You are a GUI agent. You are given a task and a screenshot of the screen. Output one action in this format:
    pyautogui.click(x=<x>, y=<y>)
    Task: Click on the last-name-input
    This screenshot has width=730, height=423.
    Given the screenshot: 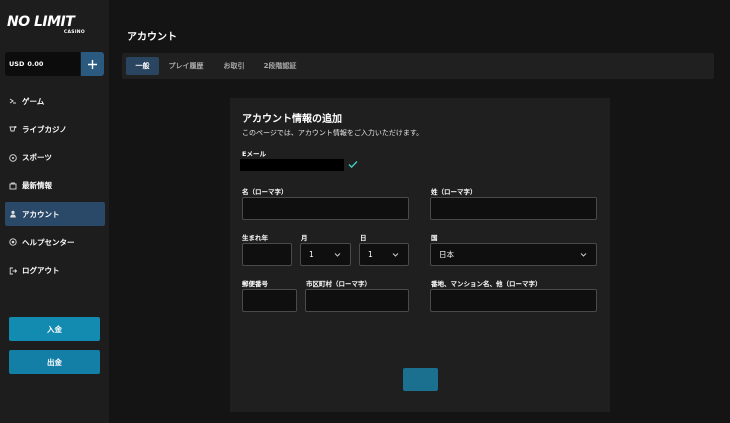 What is the action you would take?
    pyautogui.click(x=513, y=208)
    